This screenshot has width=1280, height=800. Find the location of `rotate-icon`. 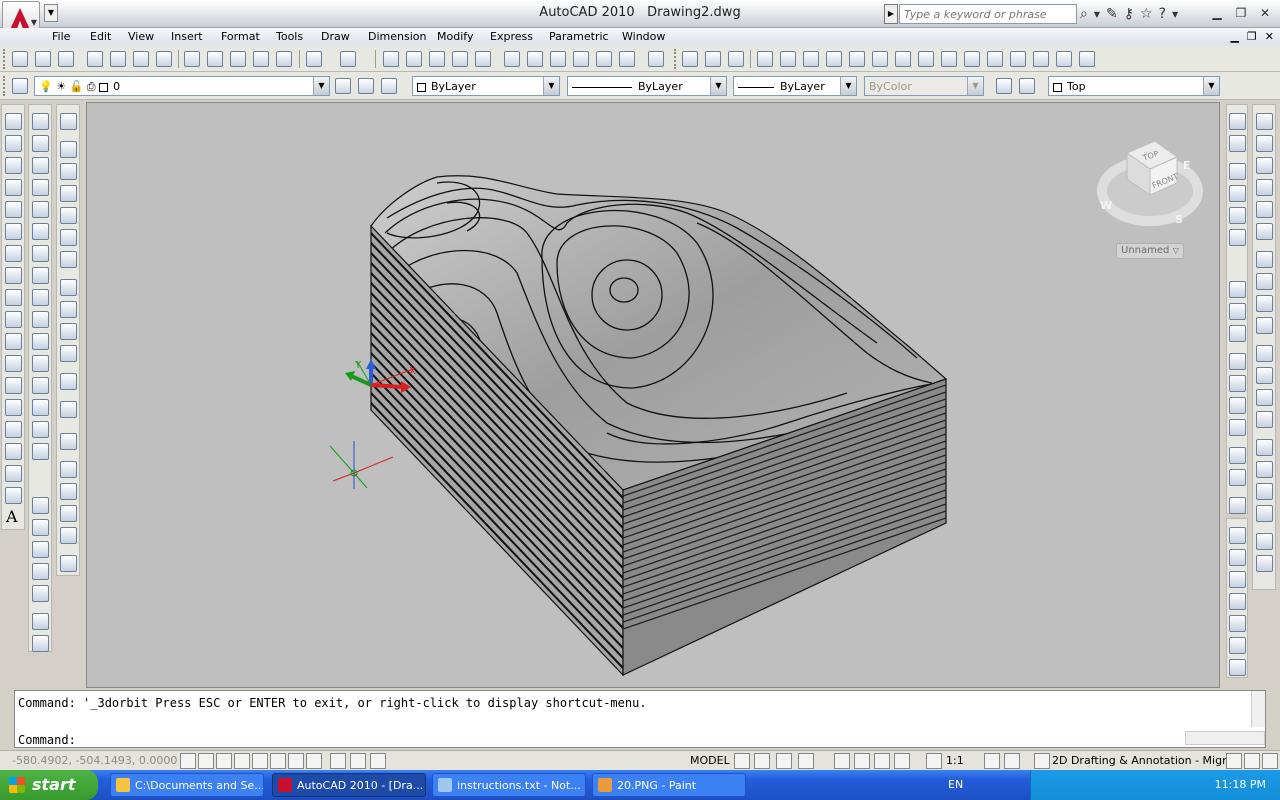

rotate-icon is located at coordinates (40, 253).